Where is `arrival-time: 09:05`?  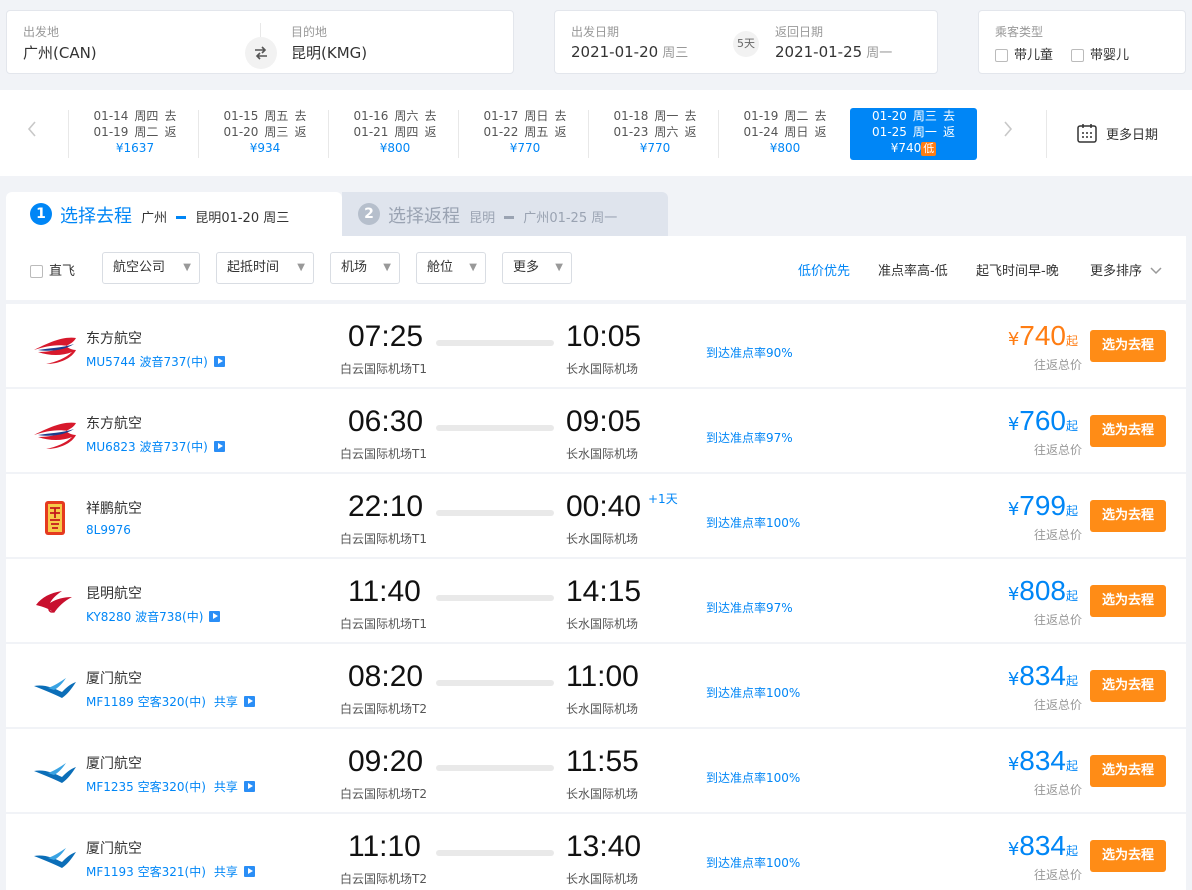
arrival-time: 09:05 is located at coordinates (604, 421).